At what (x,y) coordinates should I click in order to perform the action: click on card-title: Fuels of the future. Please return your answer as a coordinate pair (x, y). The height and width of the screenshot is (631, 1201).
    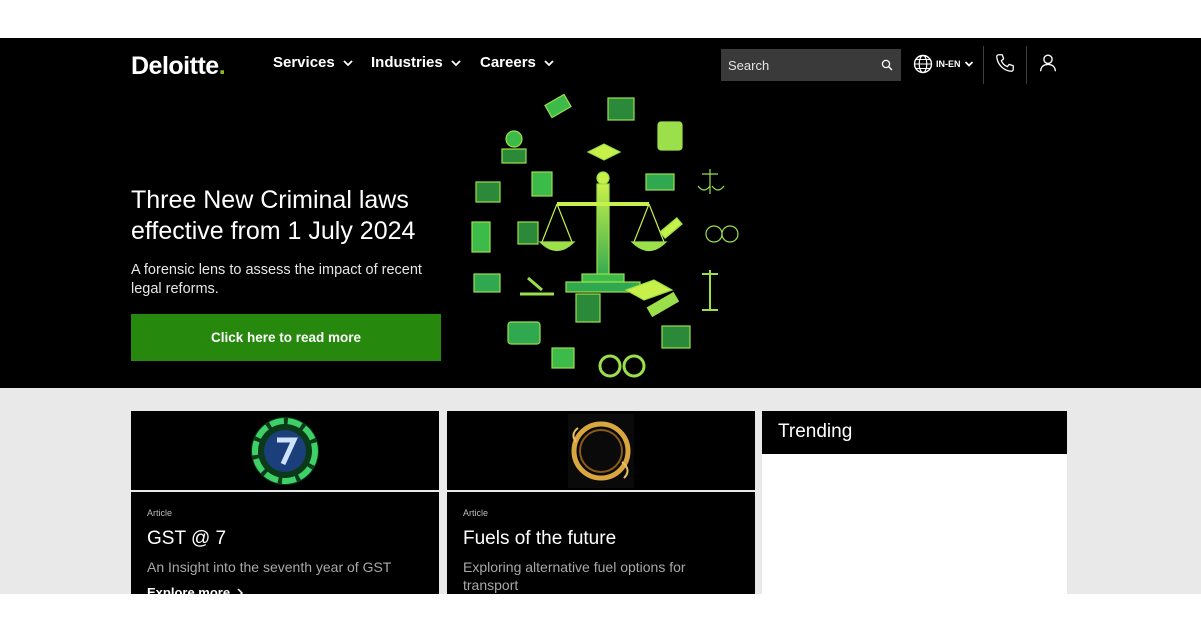
    Looking at the image, I should click on (539, 539).